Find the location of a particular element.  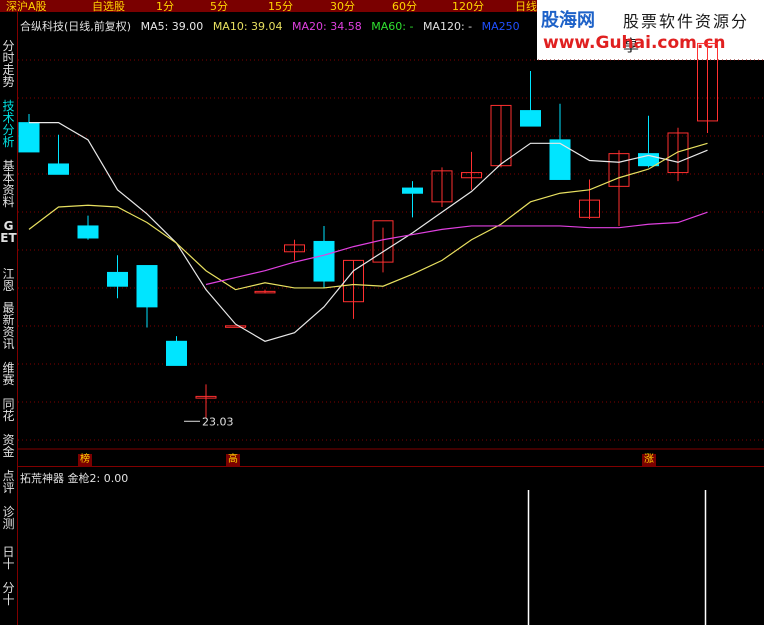

sidebar: 分时走势技术分析基本资料 GET 江恩最新资讯维赛同花资金点评诊测日十分十 is located at coordinates (9, 318).